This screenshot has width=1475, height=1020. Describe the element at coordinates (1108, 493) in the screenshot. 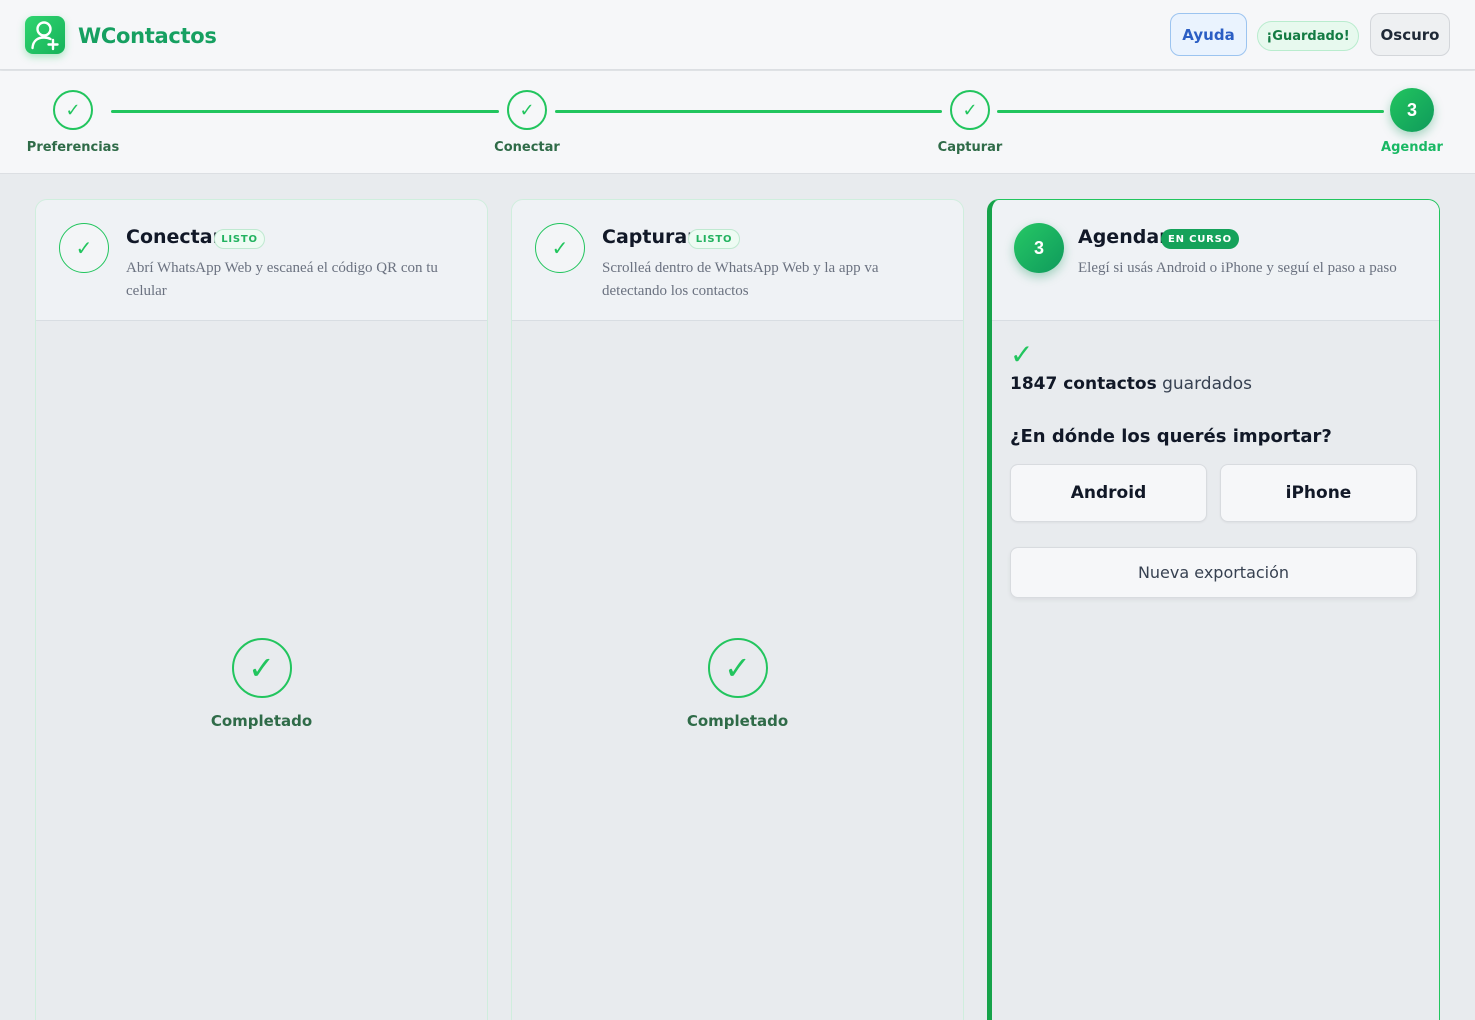

I see `android-button: Android` at that location.